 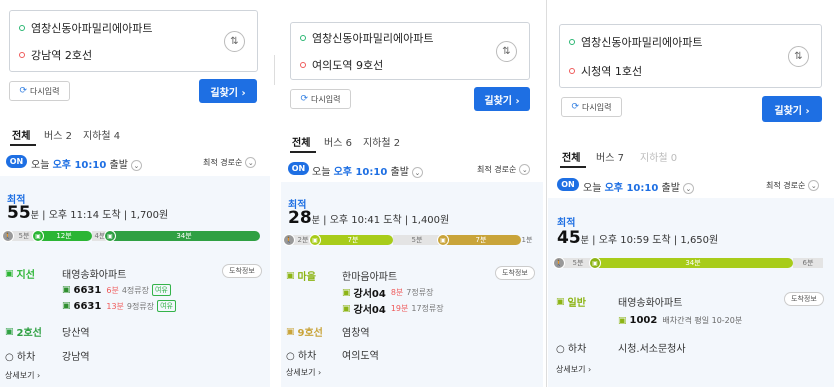 What do you see at coordinates (94, 275) in the screenshot?
I see `leg-stop: 태영송화아파트` at bounding box center [94, 275].